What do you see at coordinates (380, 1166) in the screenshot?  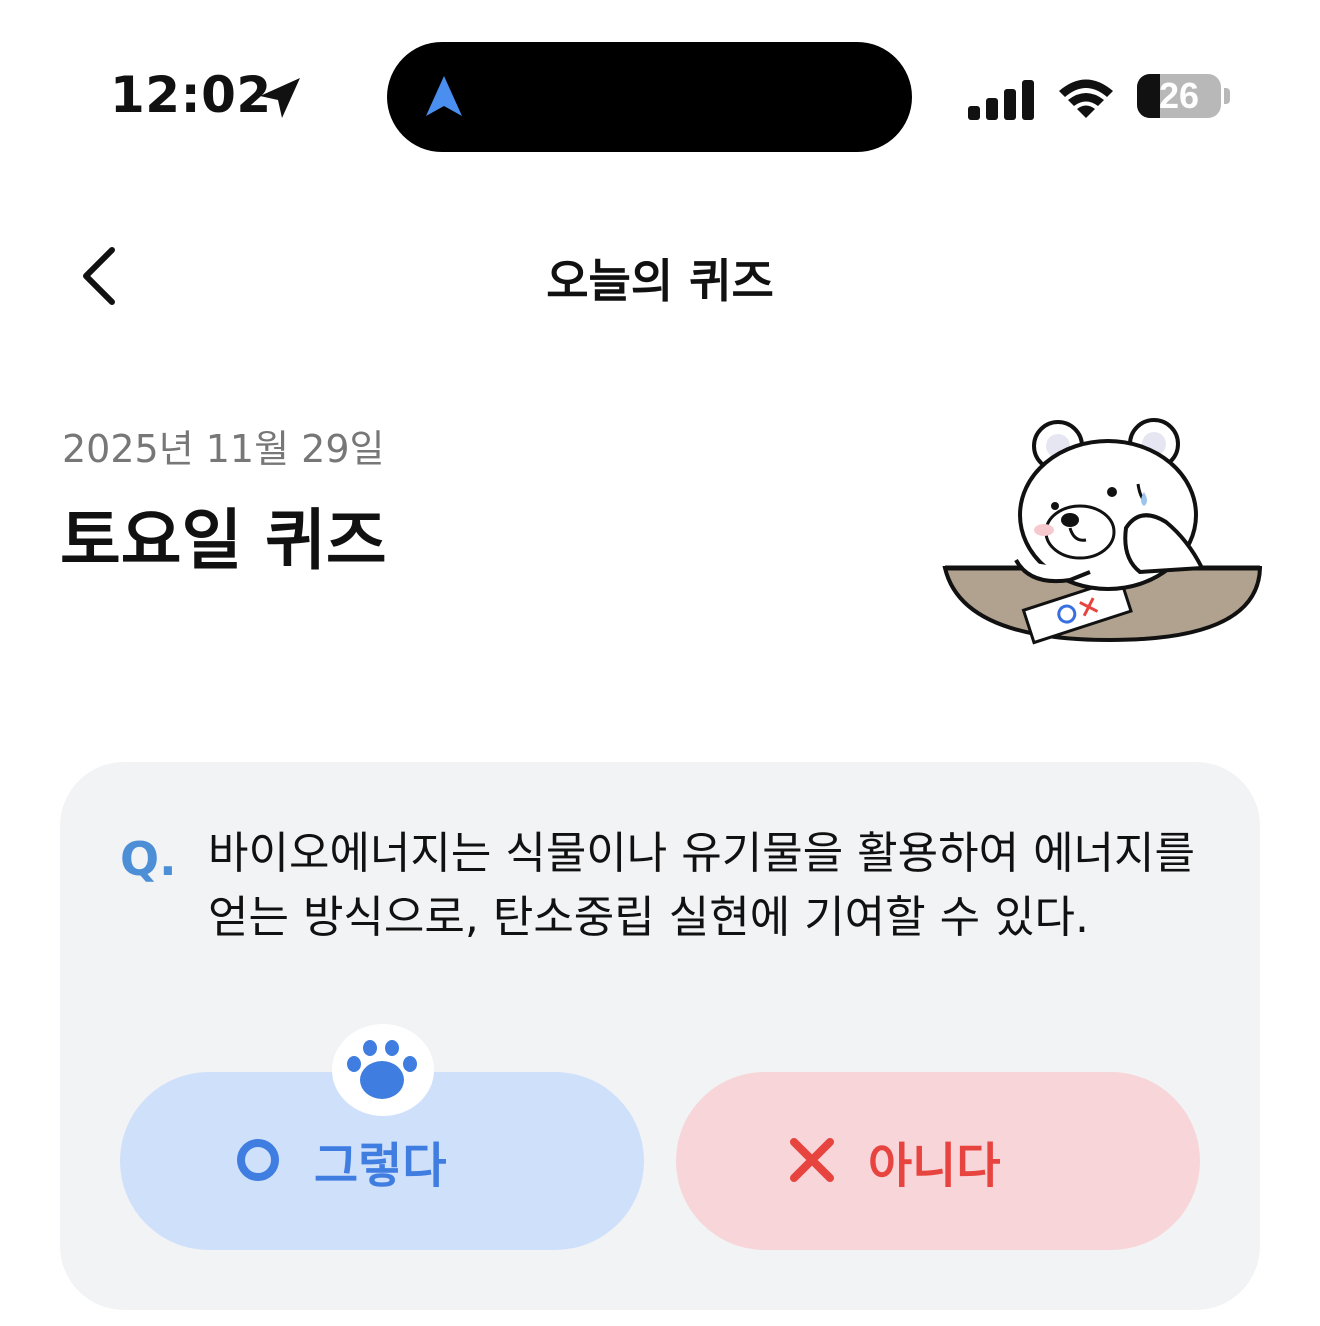 I see `answer-yes-label: 그렇다` at bounding box center [380, 1166].